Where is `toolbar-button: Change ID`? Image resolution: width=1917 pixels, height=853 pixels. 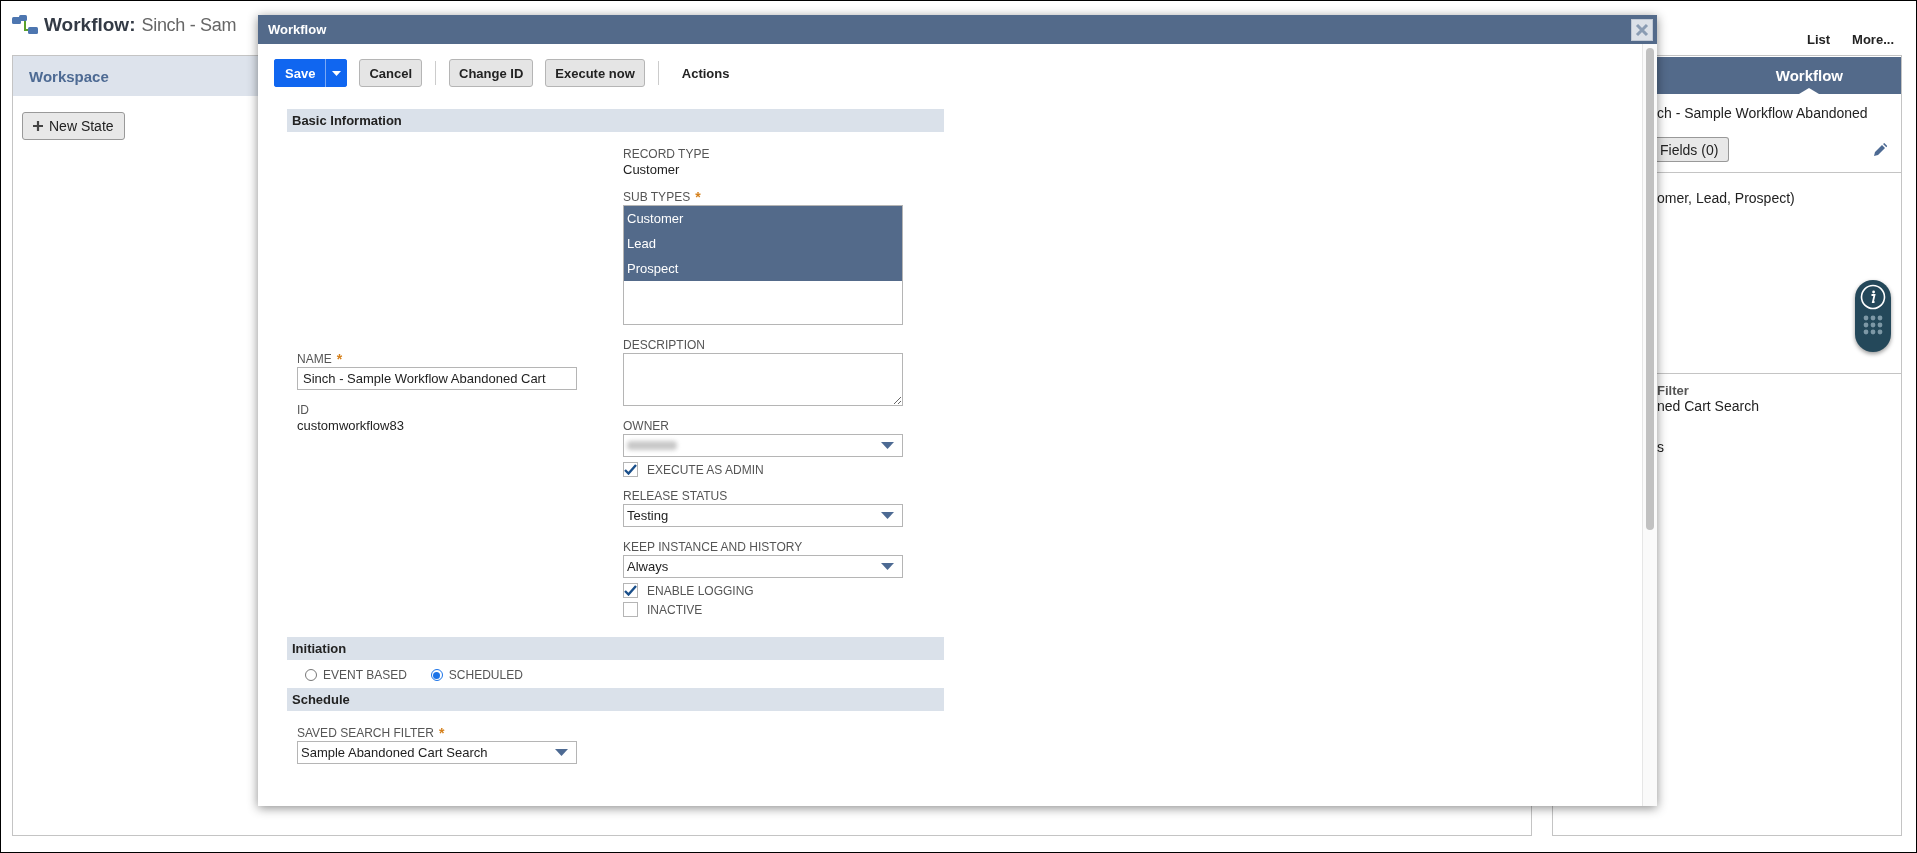
toolbar-button: Change ID is located at coordinates (491, 73).